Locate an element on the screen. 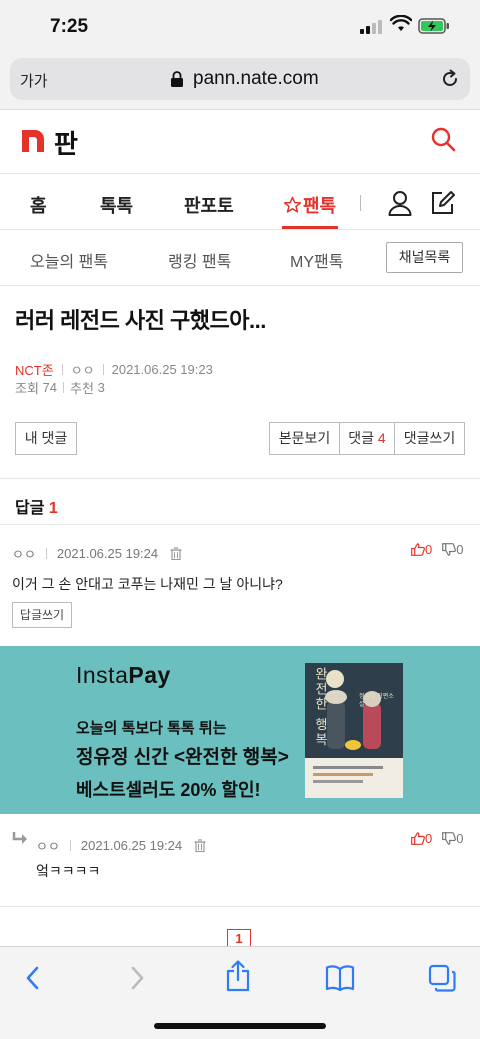 Image resolution: width=480 pixels, height=1039 pixels. reply-author: ㅇㅇ is located at coordinates (48, 846).